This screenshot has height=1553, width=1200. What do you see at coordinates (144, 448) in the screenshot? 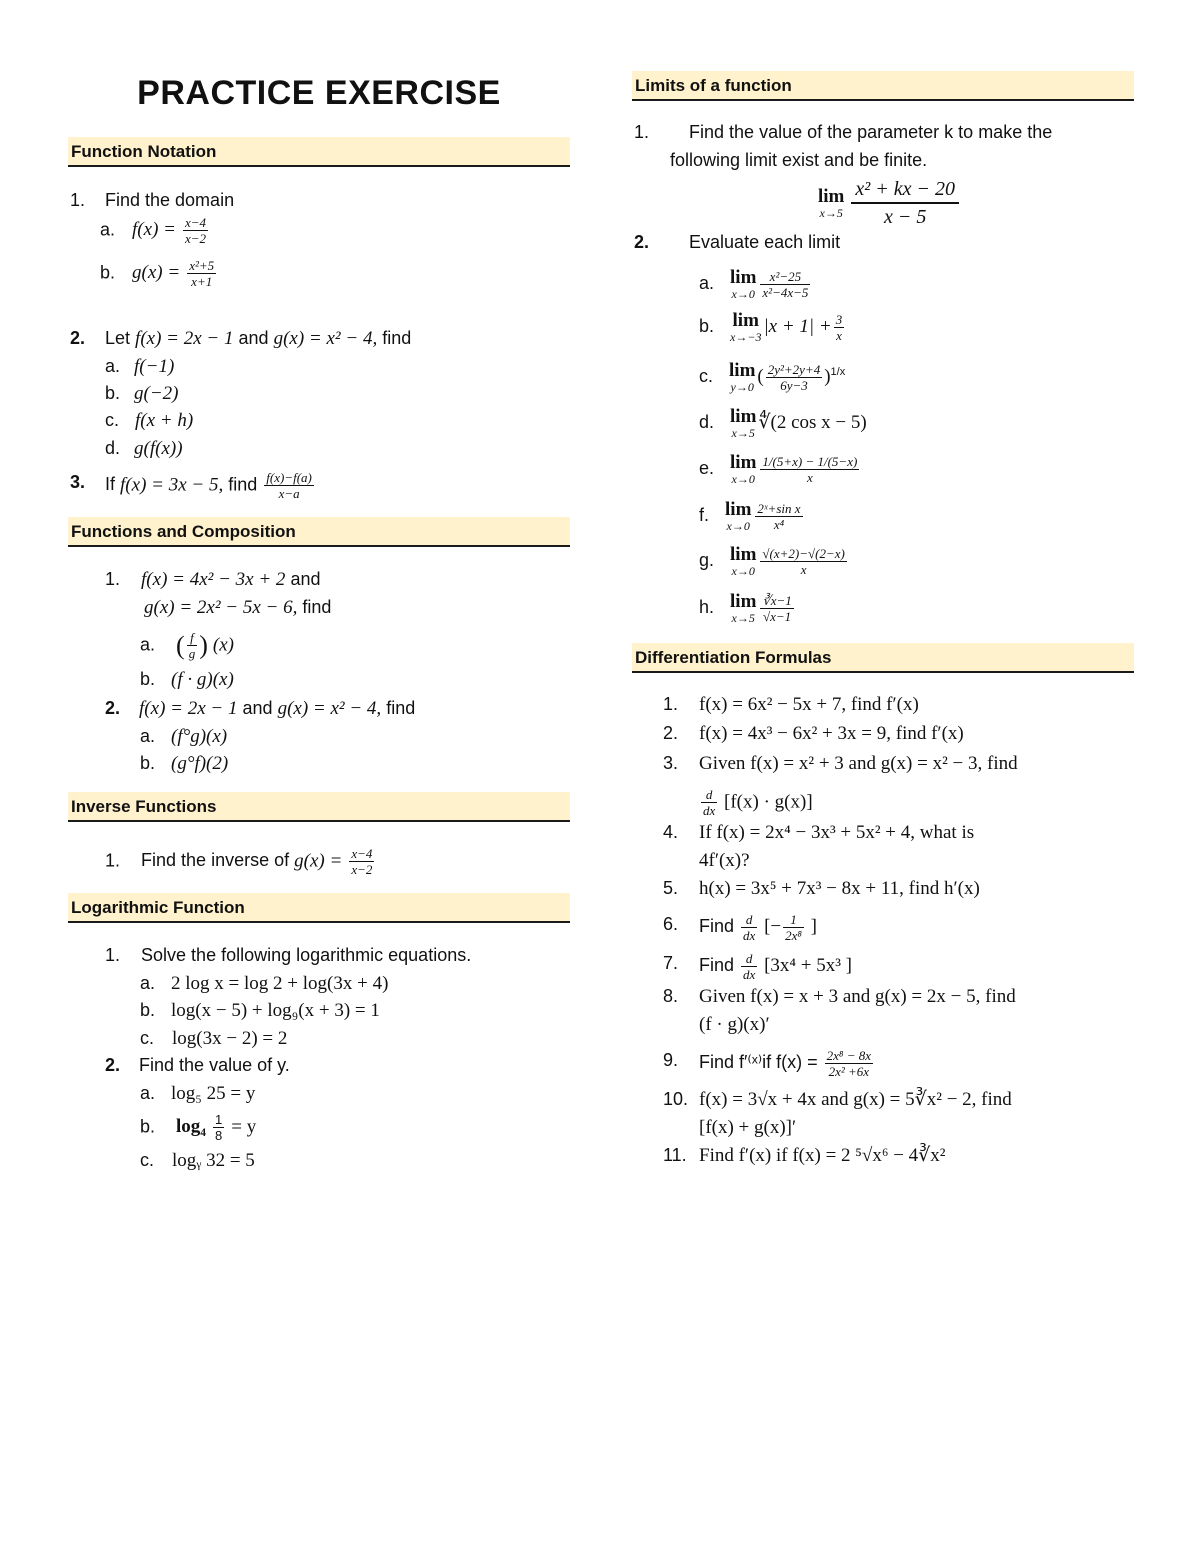
I see `fn-q2-d: d. g(f(x))` at bounding box center [144, 448].